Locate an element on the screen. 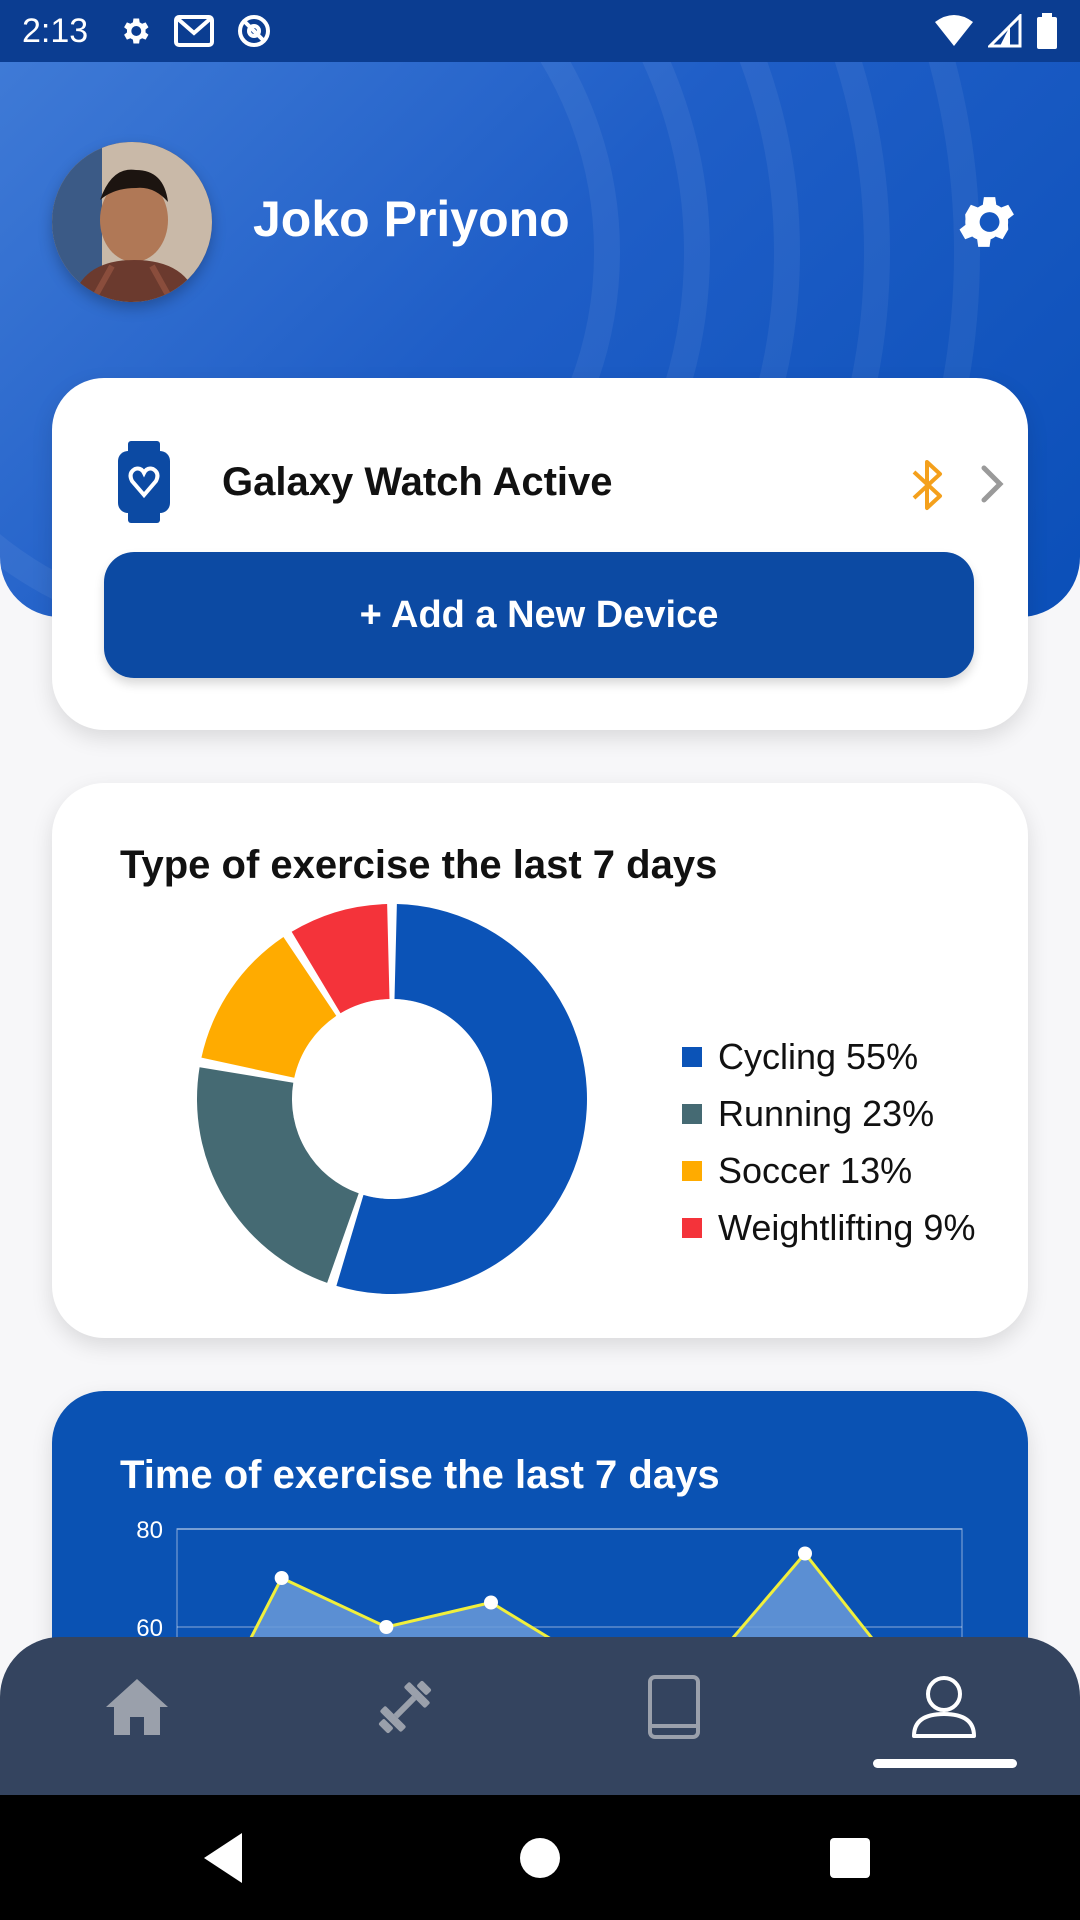  y-tick-label: 80 is located at coordinates (149, 1532).